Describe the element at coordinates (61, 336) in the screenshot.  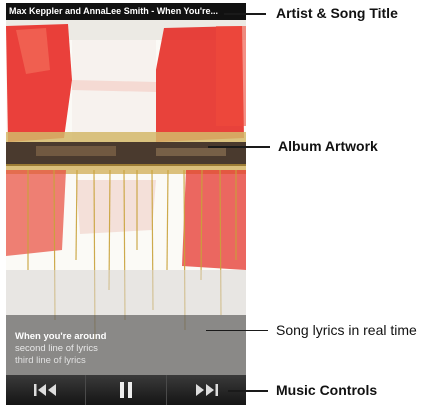
I see `lyric-current-line: When you're around` at that location.